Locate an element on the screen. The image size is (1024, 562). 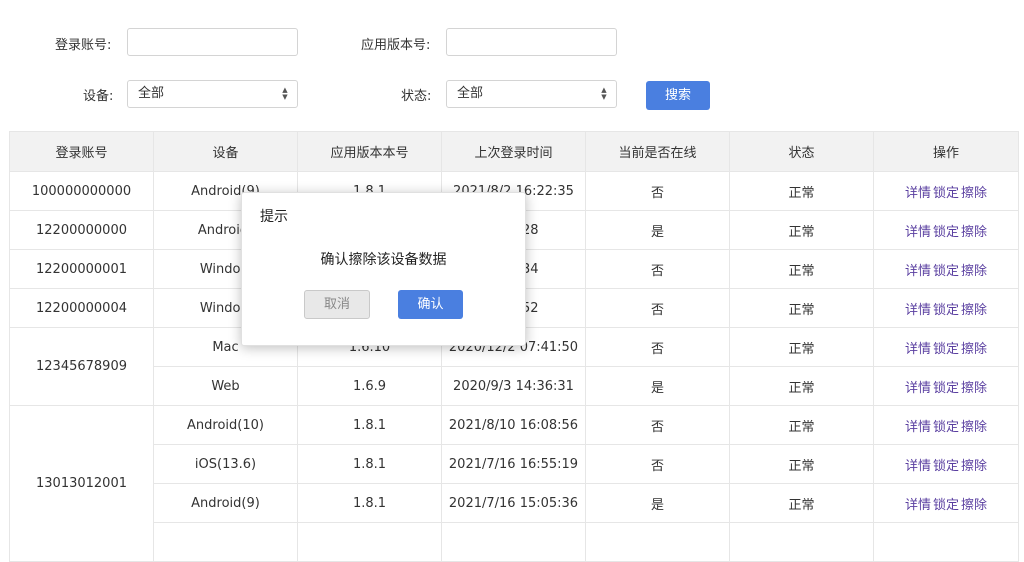
cell-account: 13013012001 is located at coordinates (81, 483).